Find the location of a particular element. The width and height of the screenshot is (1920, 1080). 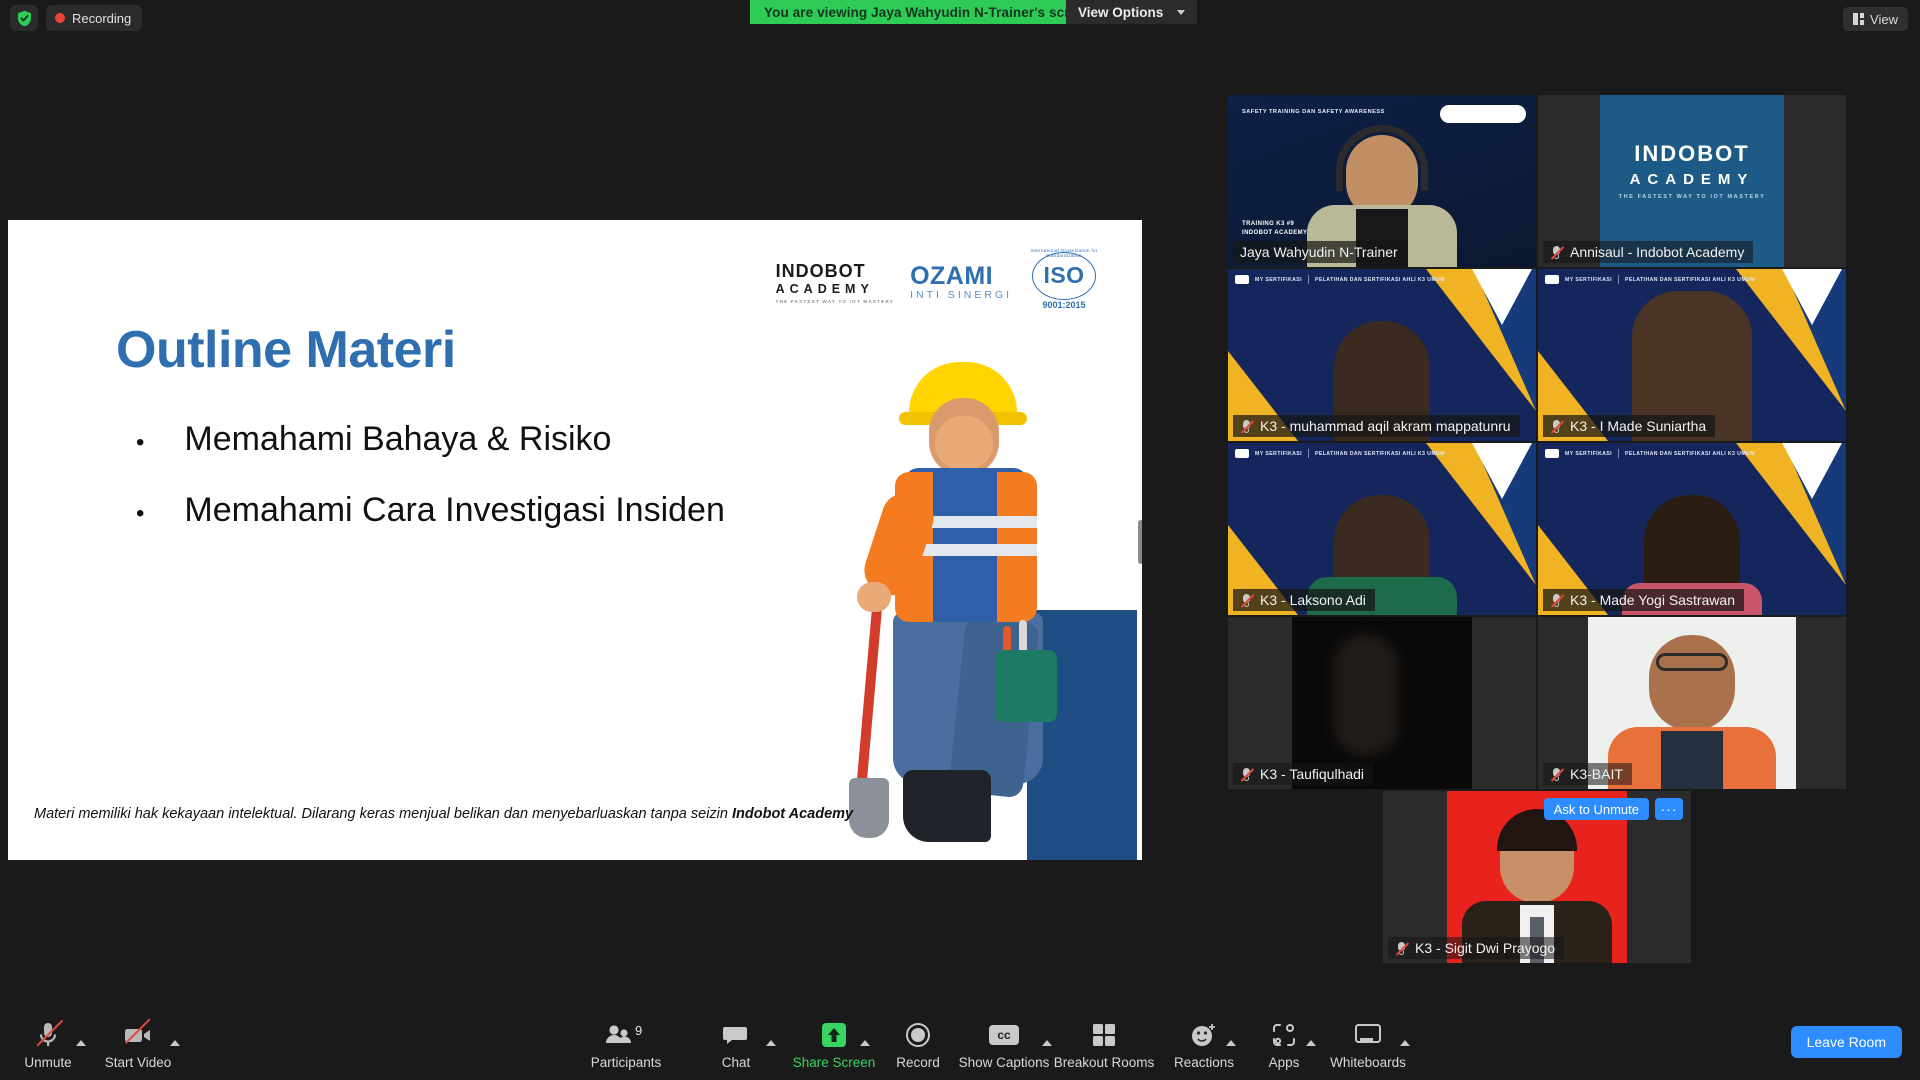

ozami-logo-sub: INTI SINERGI is located at coordinates (961, 294).